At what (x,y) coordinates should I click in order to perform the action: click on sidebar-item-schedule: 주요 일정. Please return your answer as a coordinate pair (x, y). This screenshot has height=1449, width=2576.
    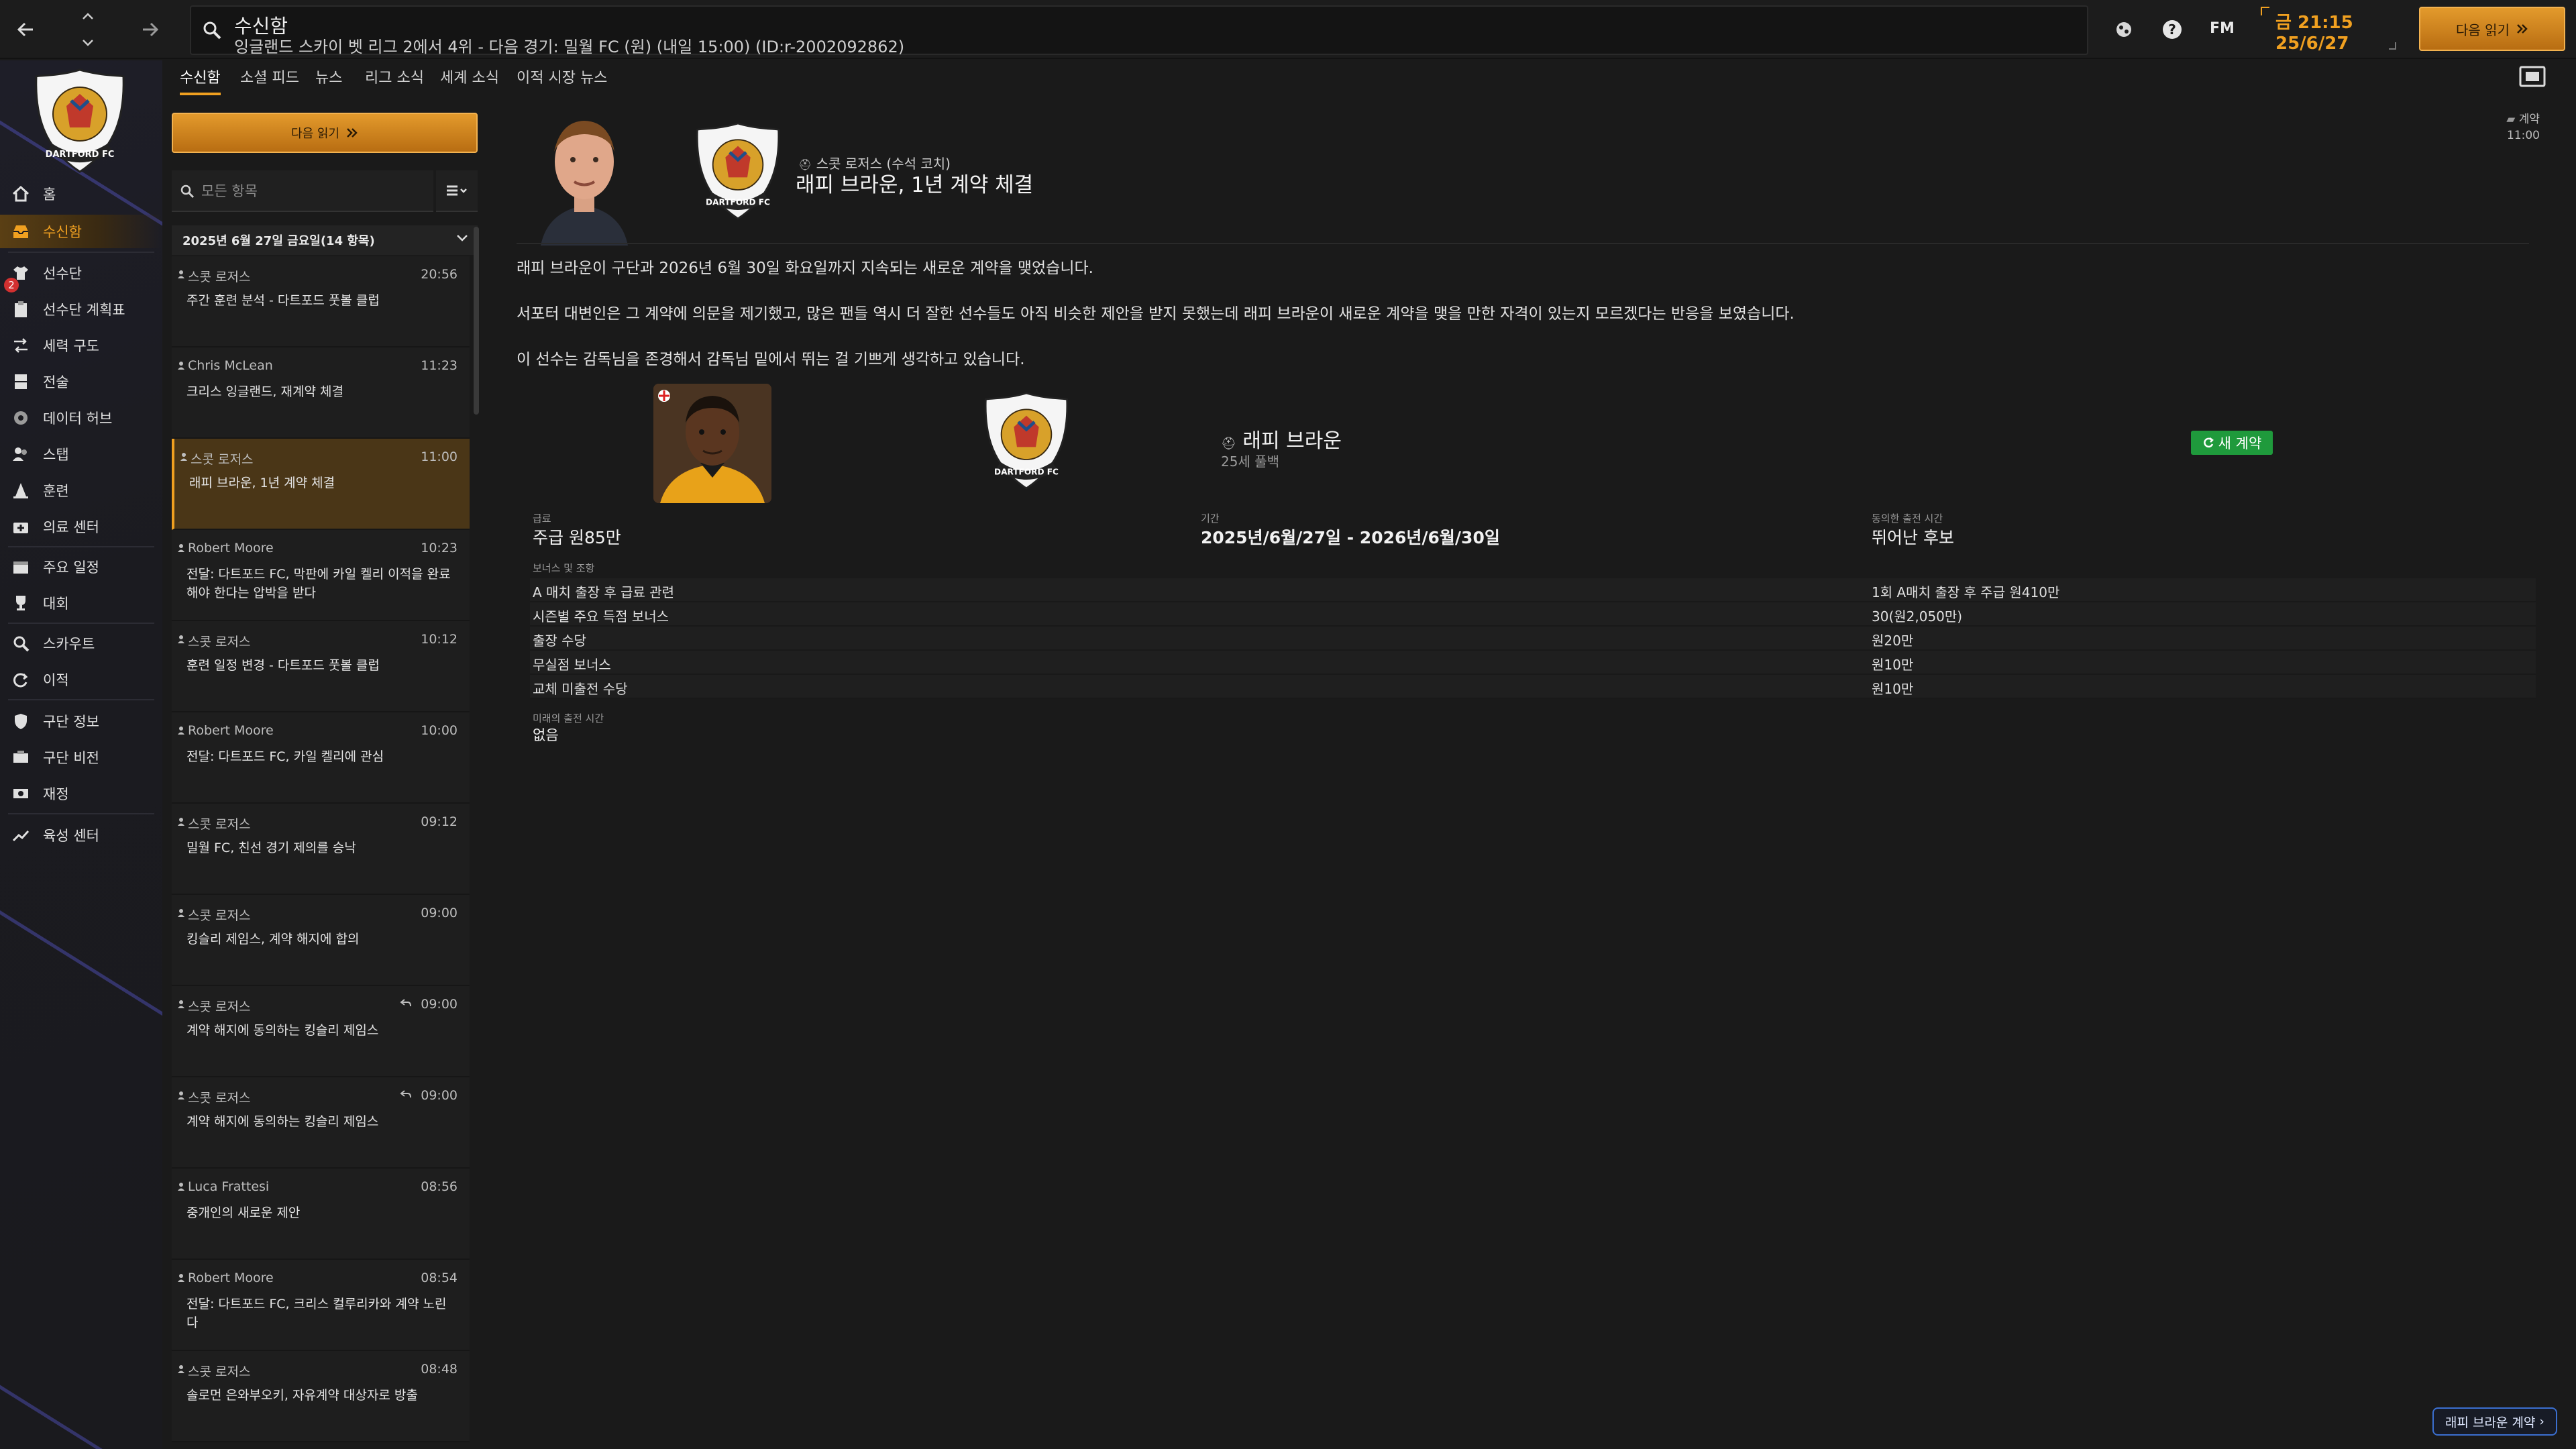
    Looking at the image, I should click on (81, 567).